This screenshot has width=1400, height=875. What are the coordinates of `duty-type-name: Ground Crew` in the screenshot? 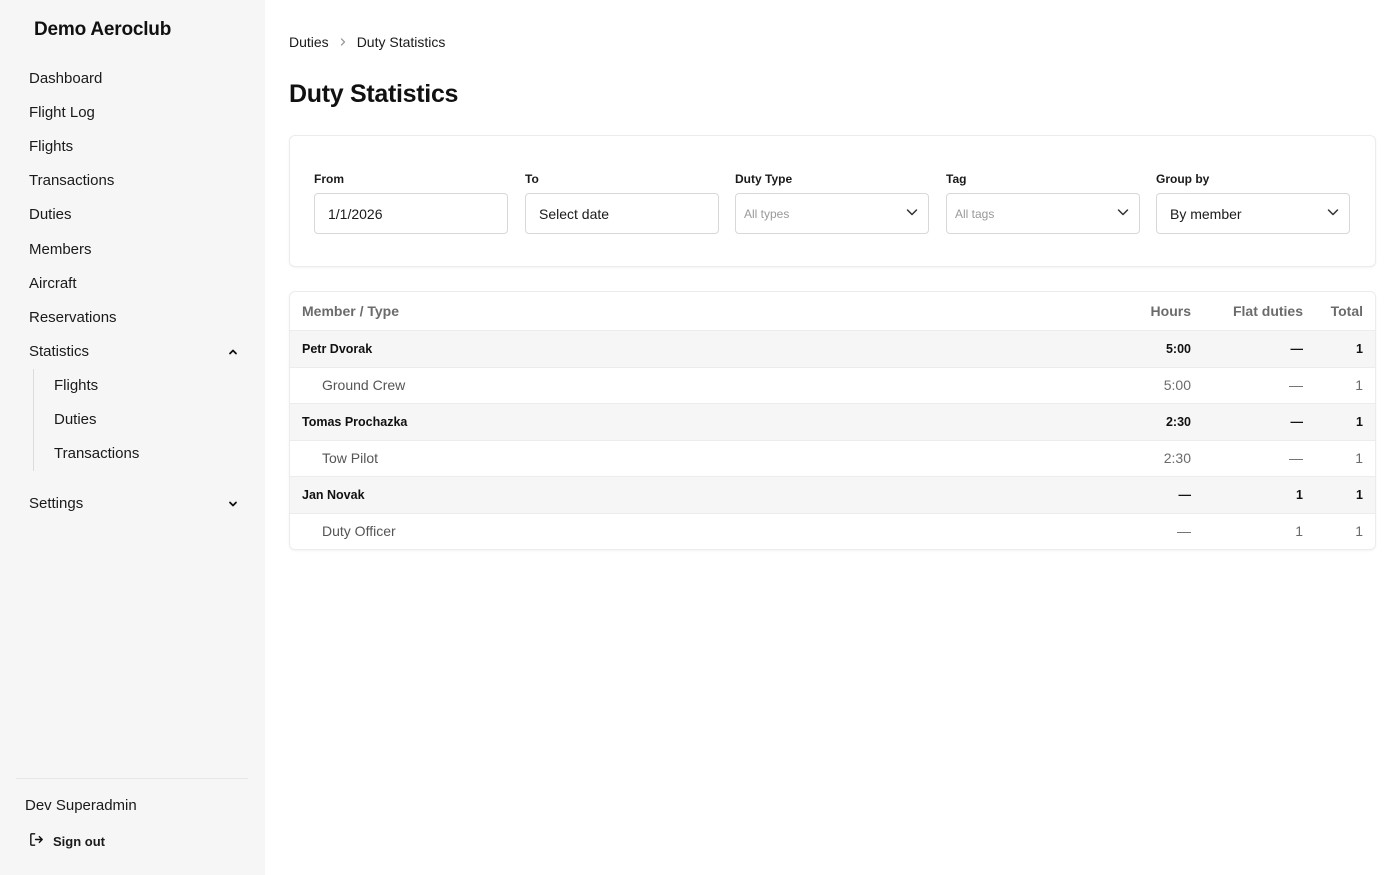 It's located at (706, 384).